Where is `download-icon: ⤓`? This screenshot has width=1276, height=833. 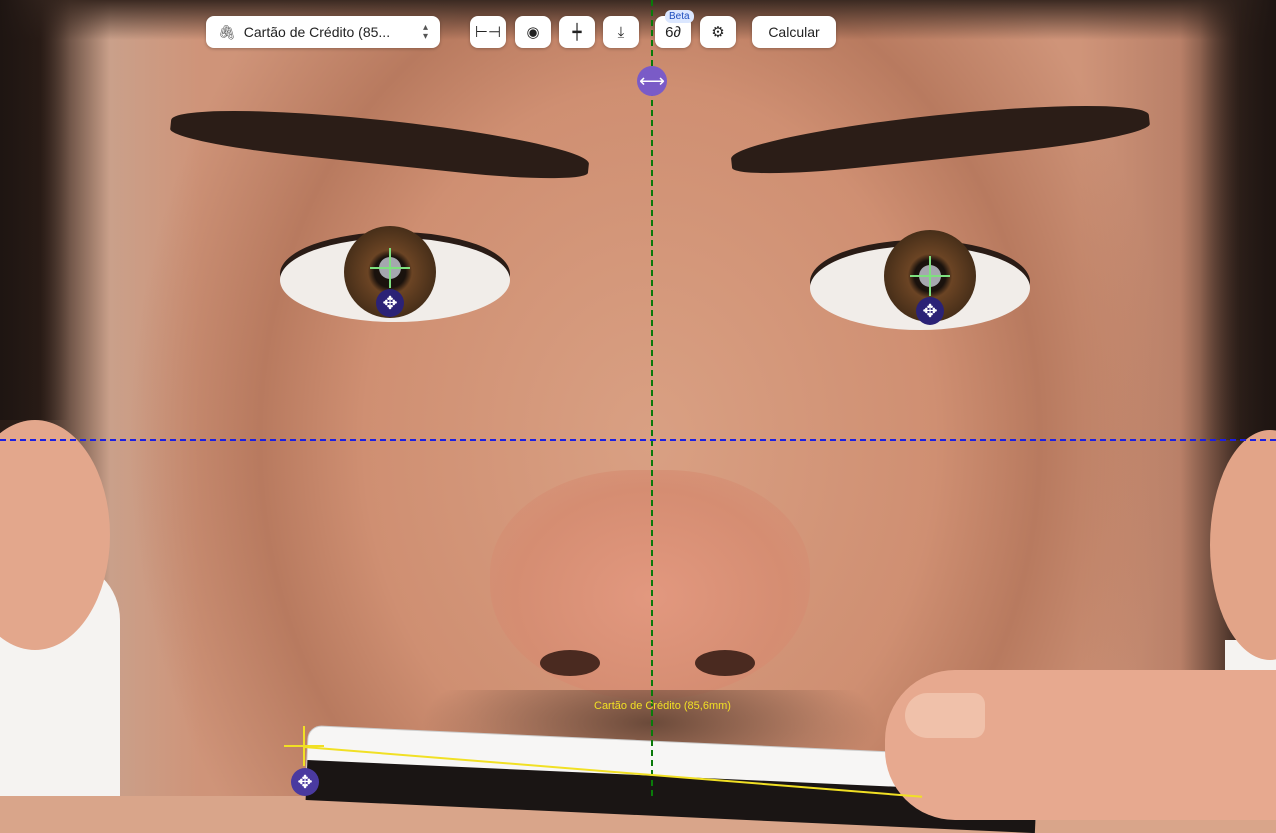
download-icon: ⤓ is located at coordinates (621, 32).